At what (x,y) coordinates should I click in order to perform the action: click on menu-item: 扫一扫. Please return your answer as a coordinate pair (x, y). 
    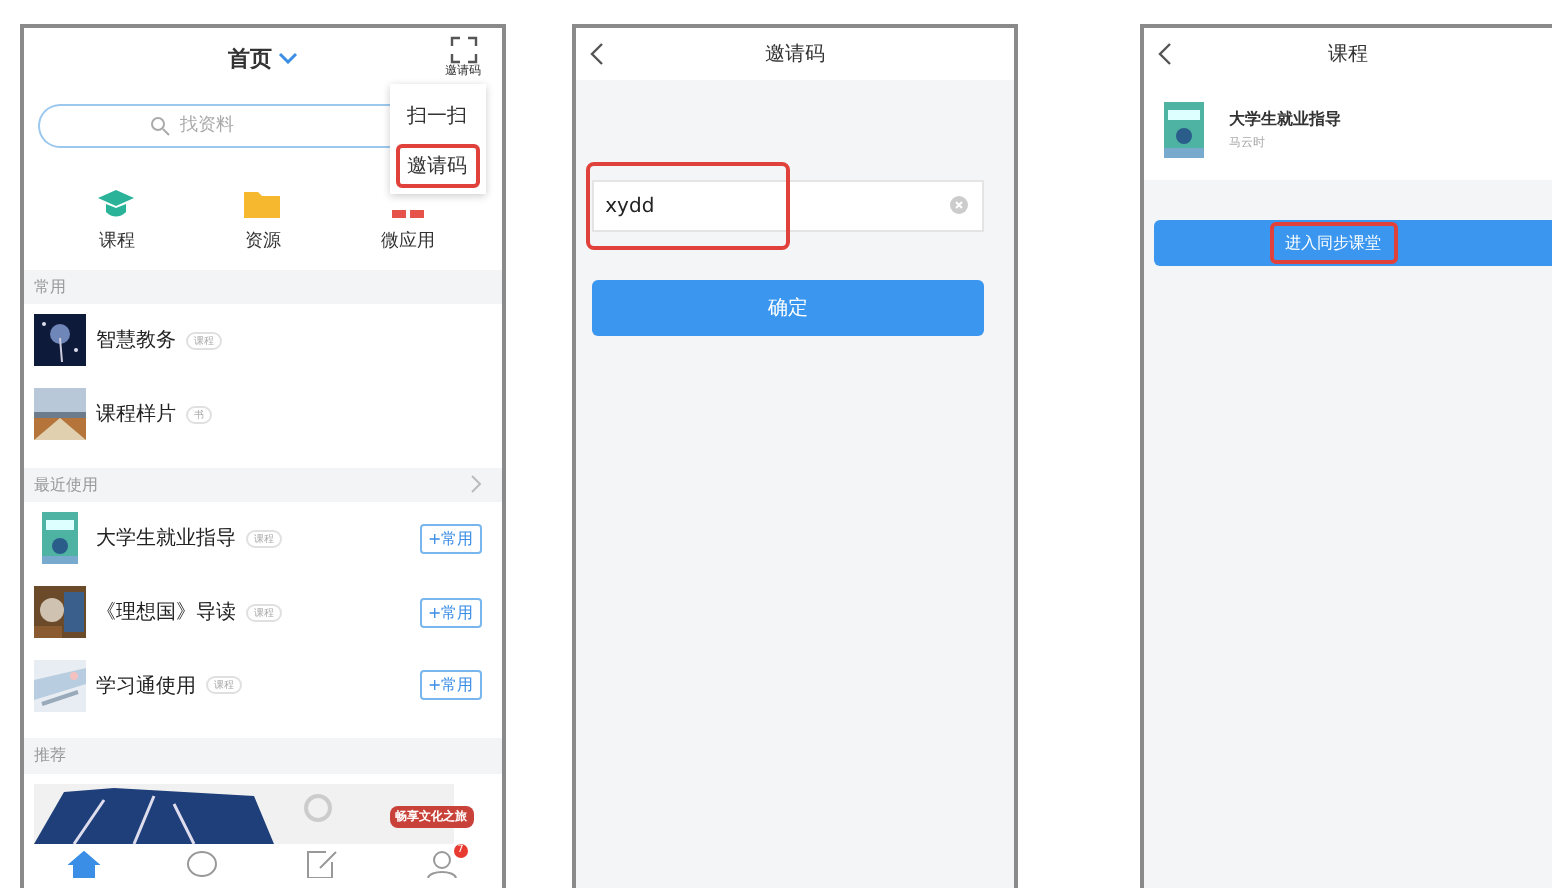
    Looking at the image, I should click on (437, 116).